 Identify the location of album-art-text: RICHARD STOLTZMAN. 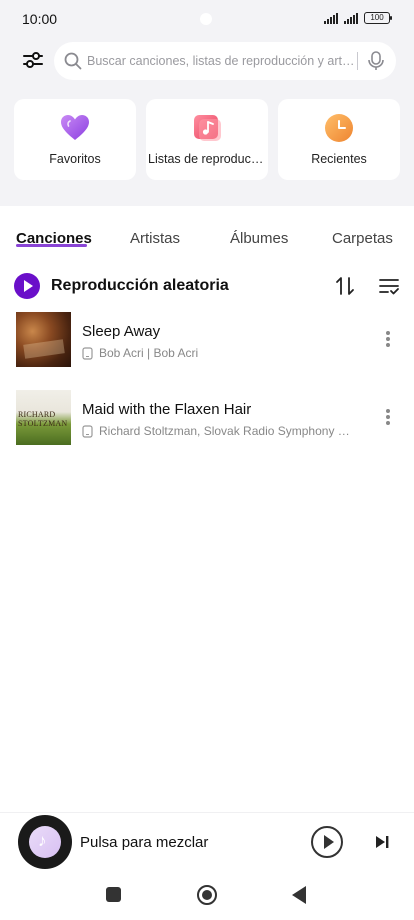
(43, 419).